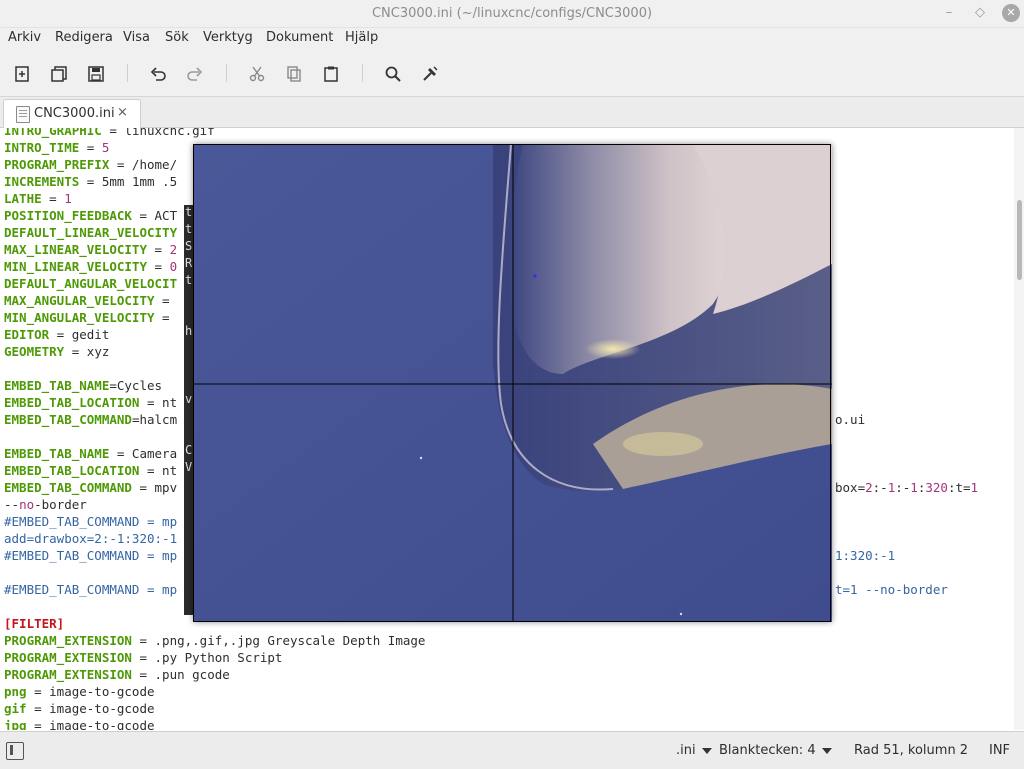 Image resolution: width=1024 pixels, height=769 pixels. What do you see at coordinates (91, 249) in the screenshot?
I see `code-line: MAX_LINEAR_VELOCITY = 2` at bounding box center [91, 249].